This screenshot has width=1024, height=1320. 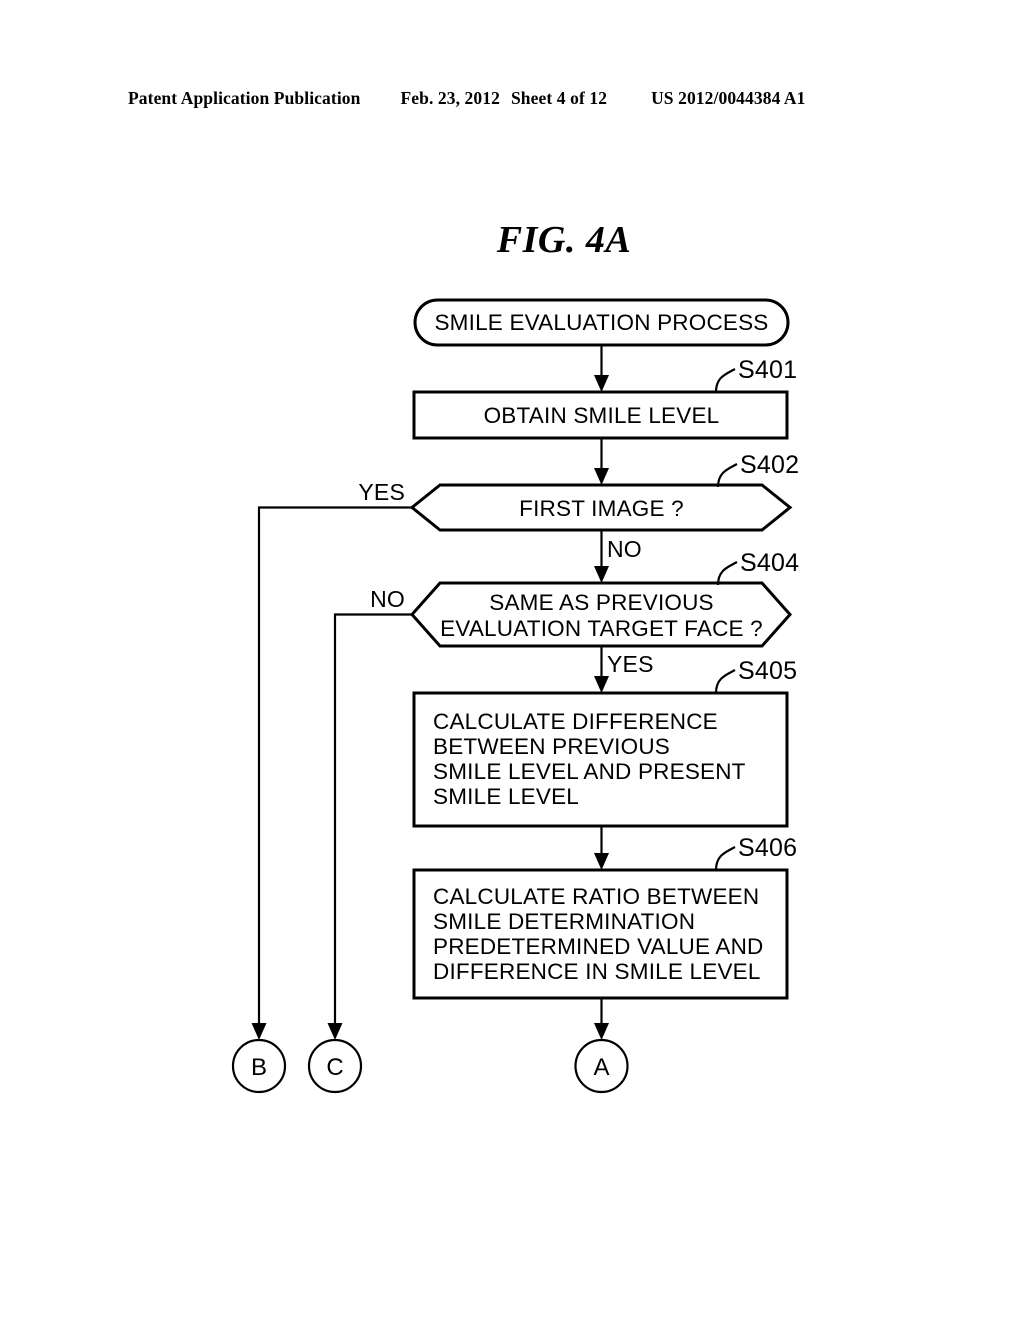 What do you see at coordinates (769, 465) in the screenshot?
I see `s402-step-number: S402` at bounding box center [769, 465].